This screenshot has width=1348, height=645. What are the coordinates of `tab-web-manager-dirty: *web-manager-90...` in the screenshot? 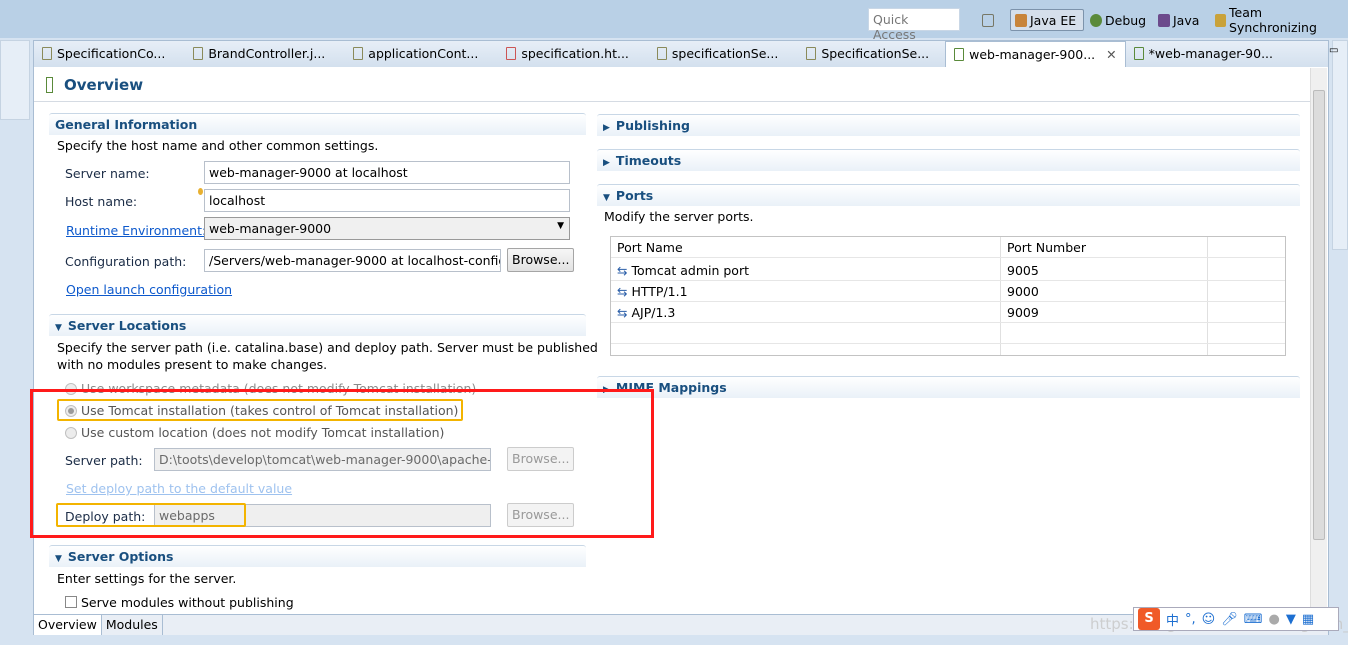 It's located at (1203, 54).